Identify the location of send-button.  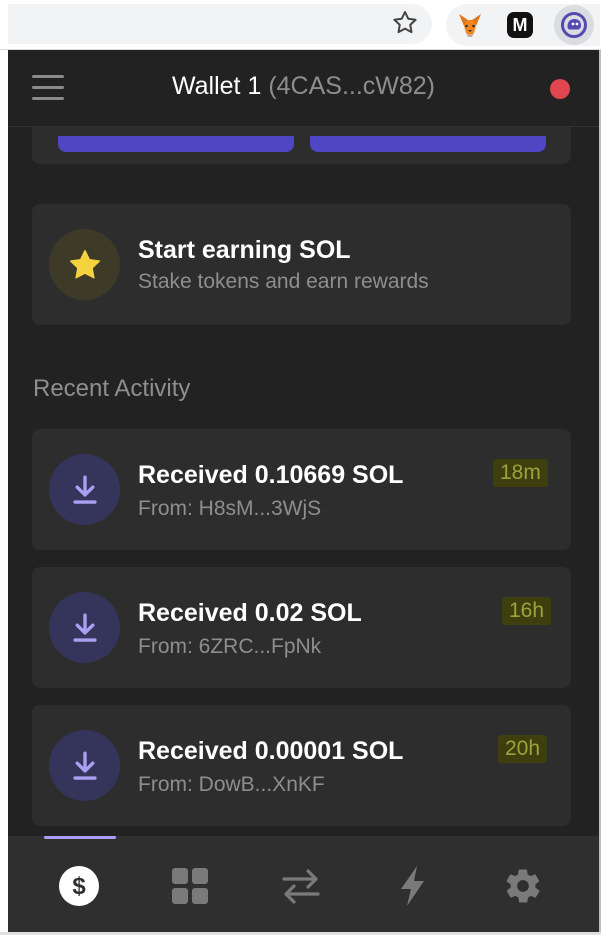
(428, 144).